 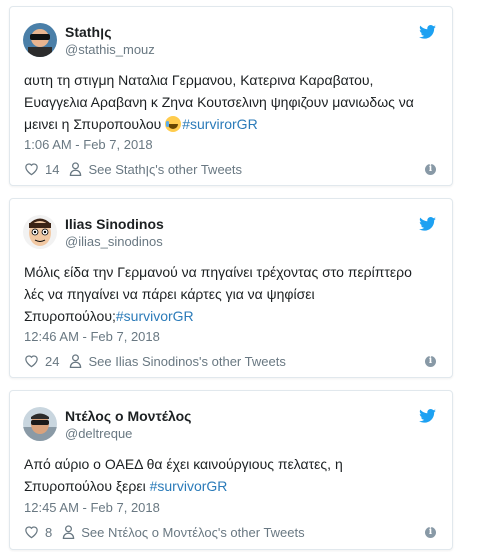 I want to click on tweet-actions: 24 See Ilias Sinodinos's other Tweets i, so click(x=230, y=361).